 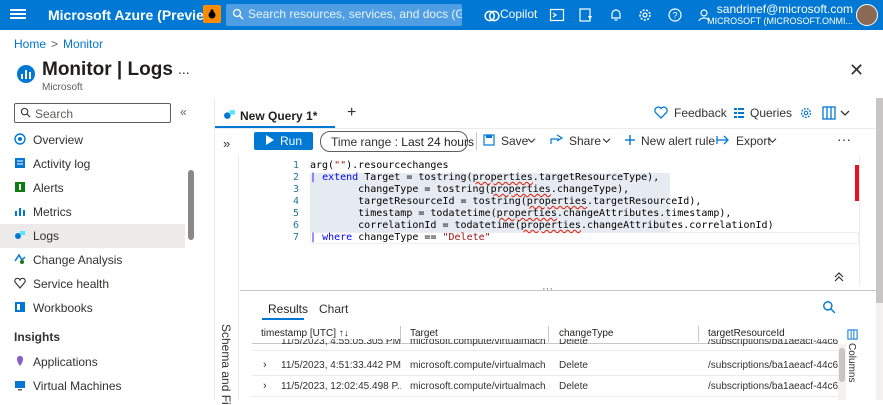 What do you see at coordinates (829, 307) in the screenshot?
I see `search-icon` at bounding box center [829, 307].